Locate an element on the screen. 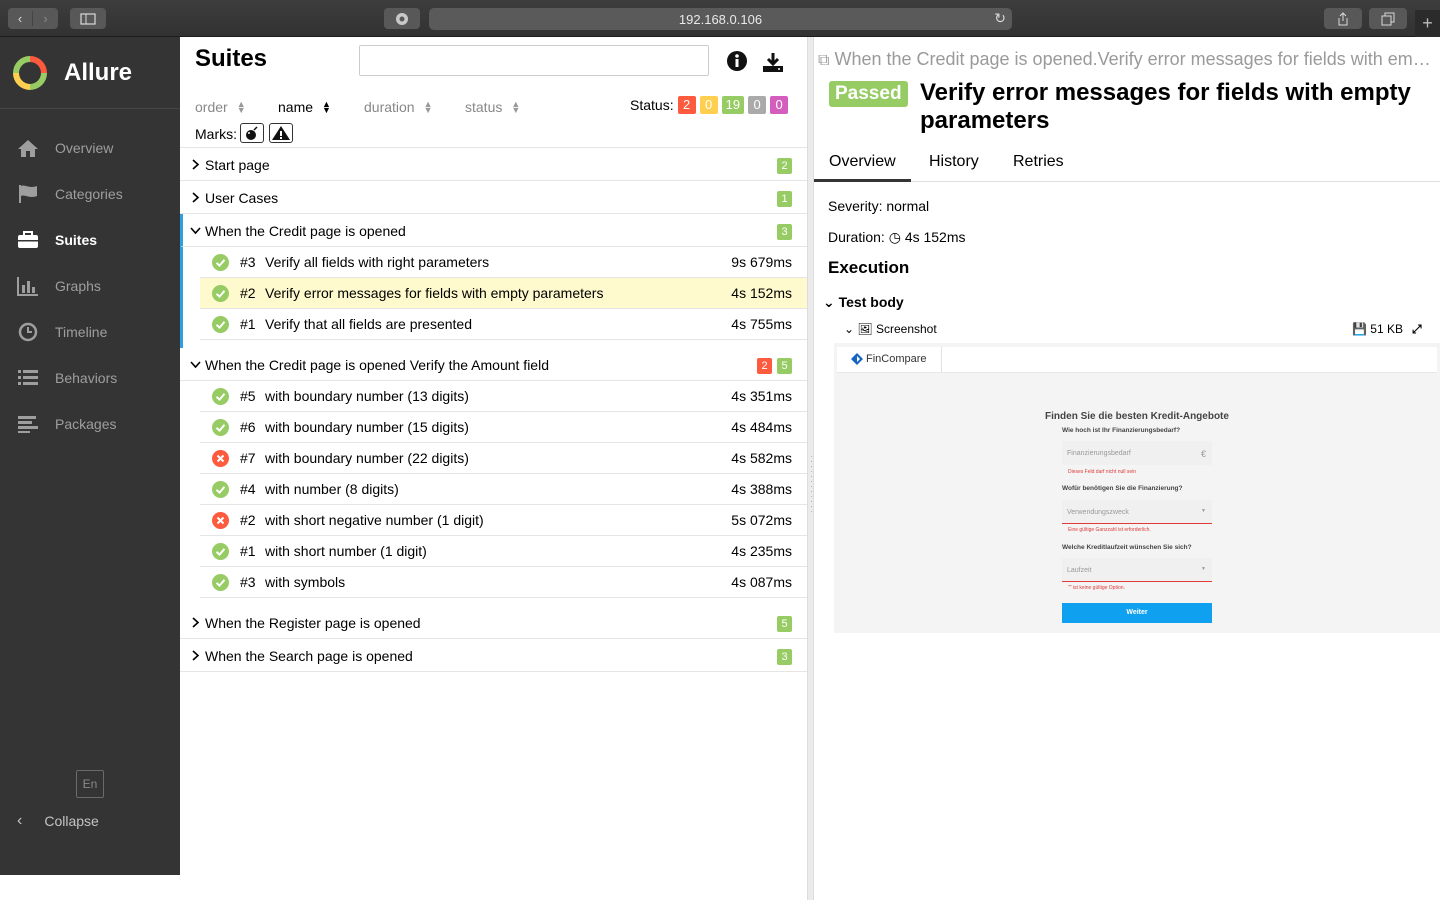 This screenshot has height=900, width=1440. copy-icon: ⧉ is located at coordinates (823, 60).